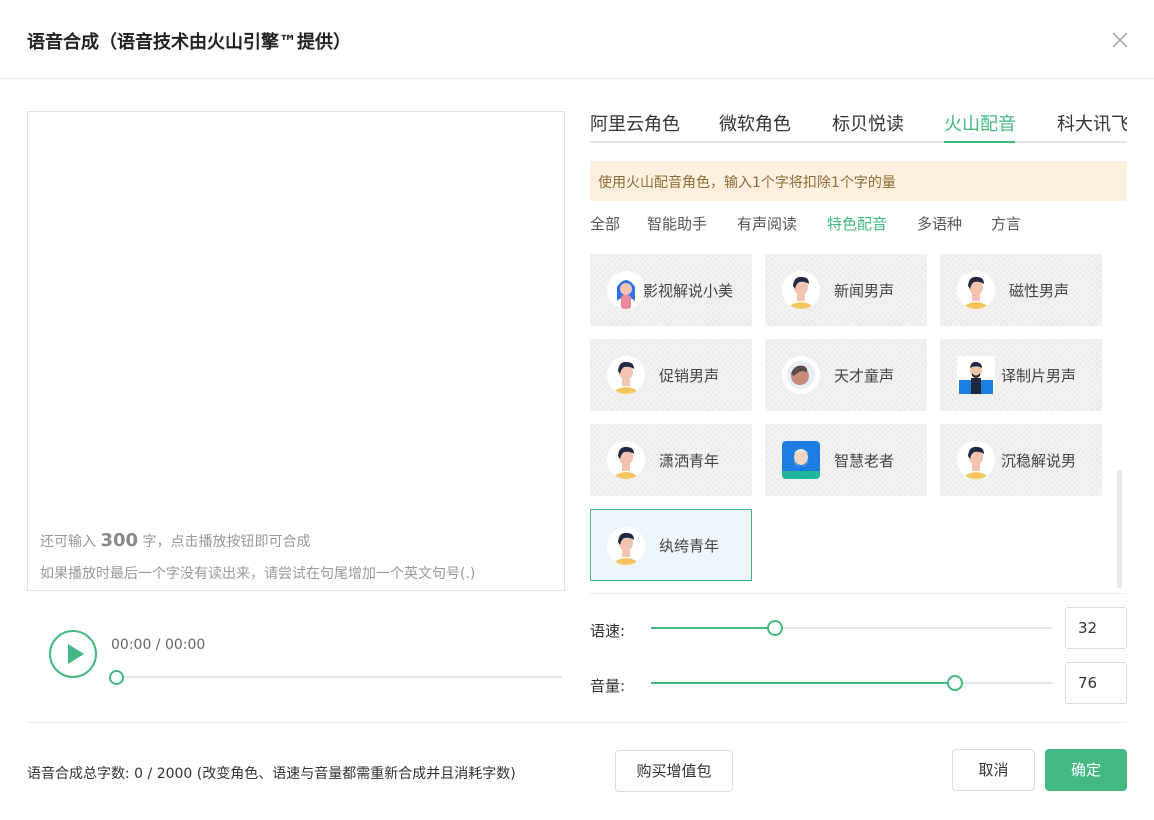 The height and width of the screenshot is (820, 1154). Describe the element at coordinates (635, 123) in the screenshot. I see `tab-aliyun: 阿里云角色` at that location.